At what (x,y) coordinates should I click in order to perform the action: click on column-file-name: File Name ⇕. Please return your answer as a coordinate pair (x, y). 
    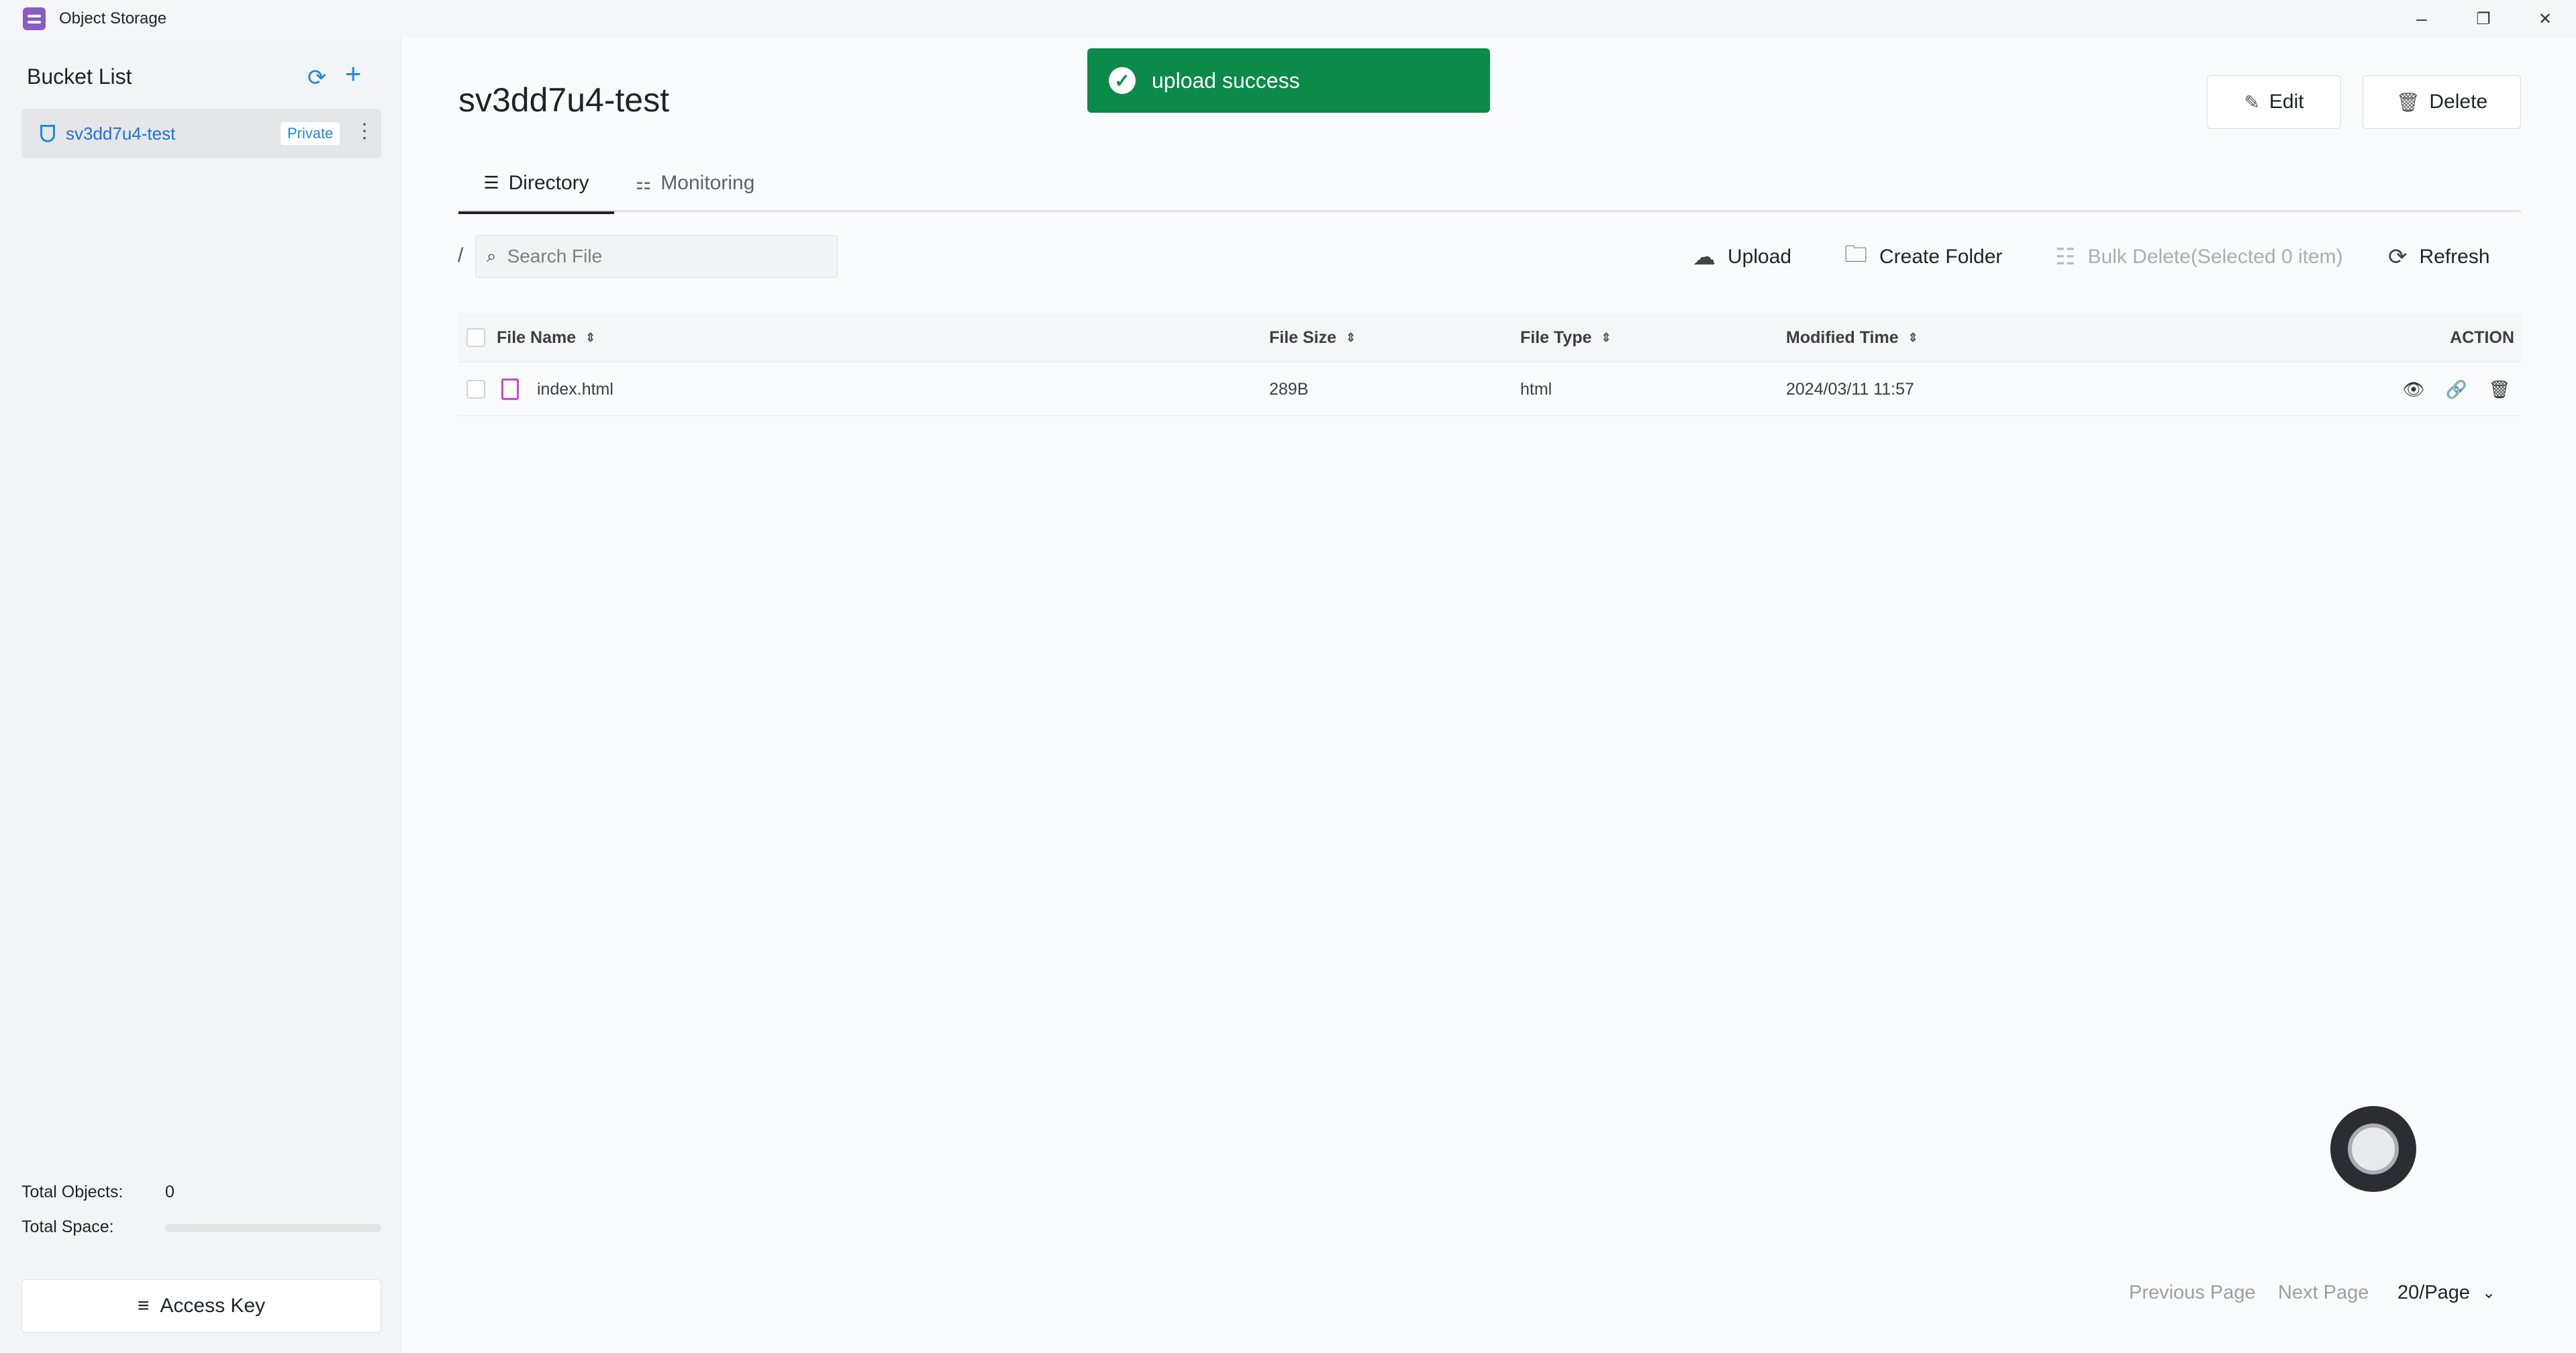
    Looking at the image, I should click on (546, 337).